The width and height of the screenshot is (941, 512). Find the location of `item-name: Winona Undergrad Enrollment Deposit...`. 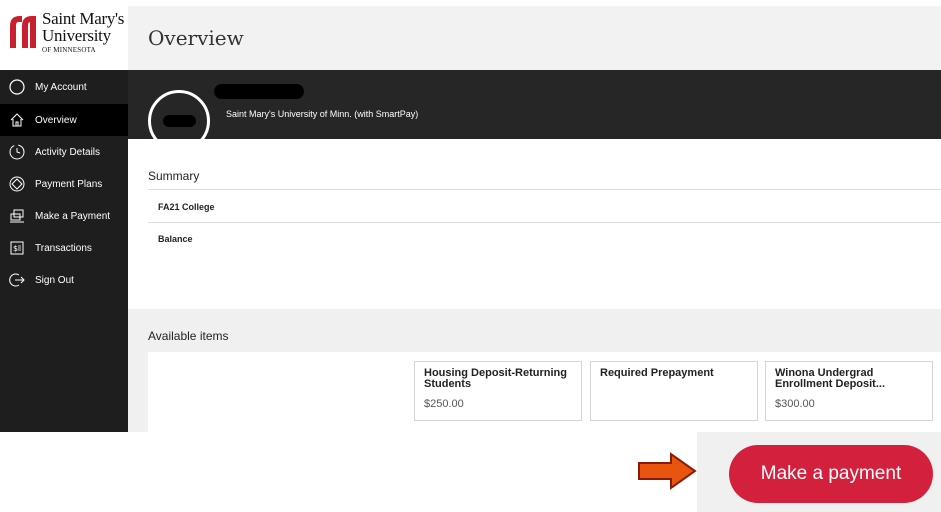

item-name: Winona Undergrad Enrollment Deposit... is located at coordinates (830, 379).